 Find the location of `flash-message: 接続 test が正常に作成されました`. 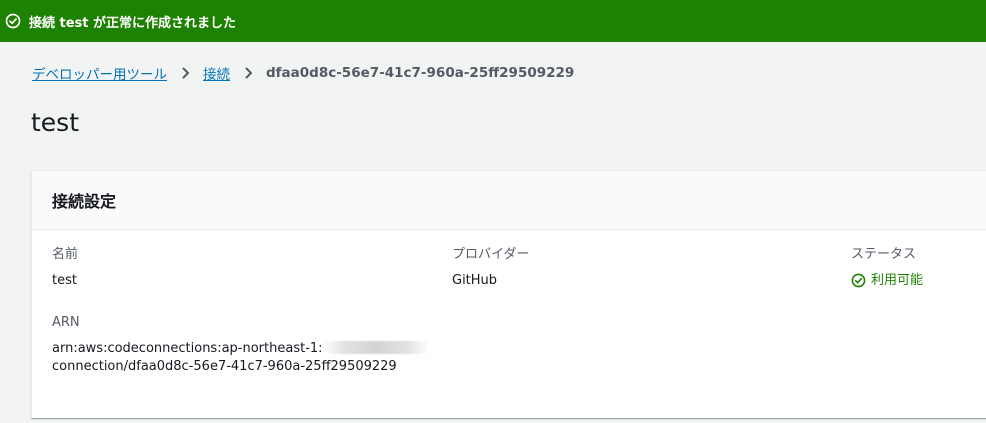

flash-message: 接続 test が正常に作成されました is located at coordinates (133, 23).